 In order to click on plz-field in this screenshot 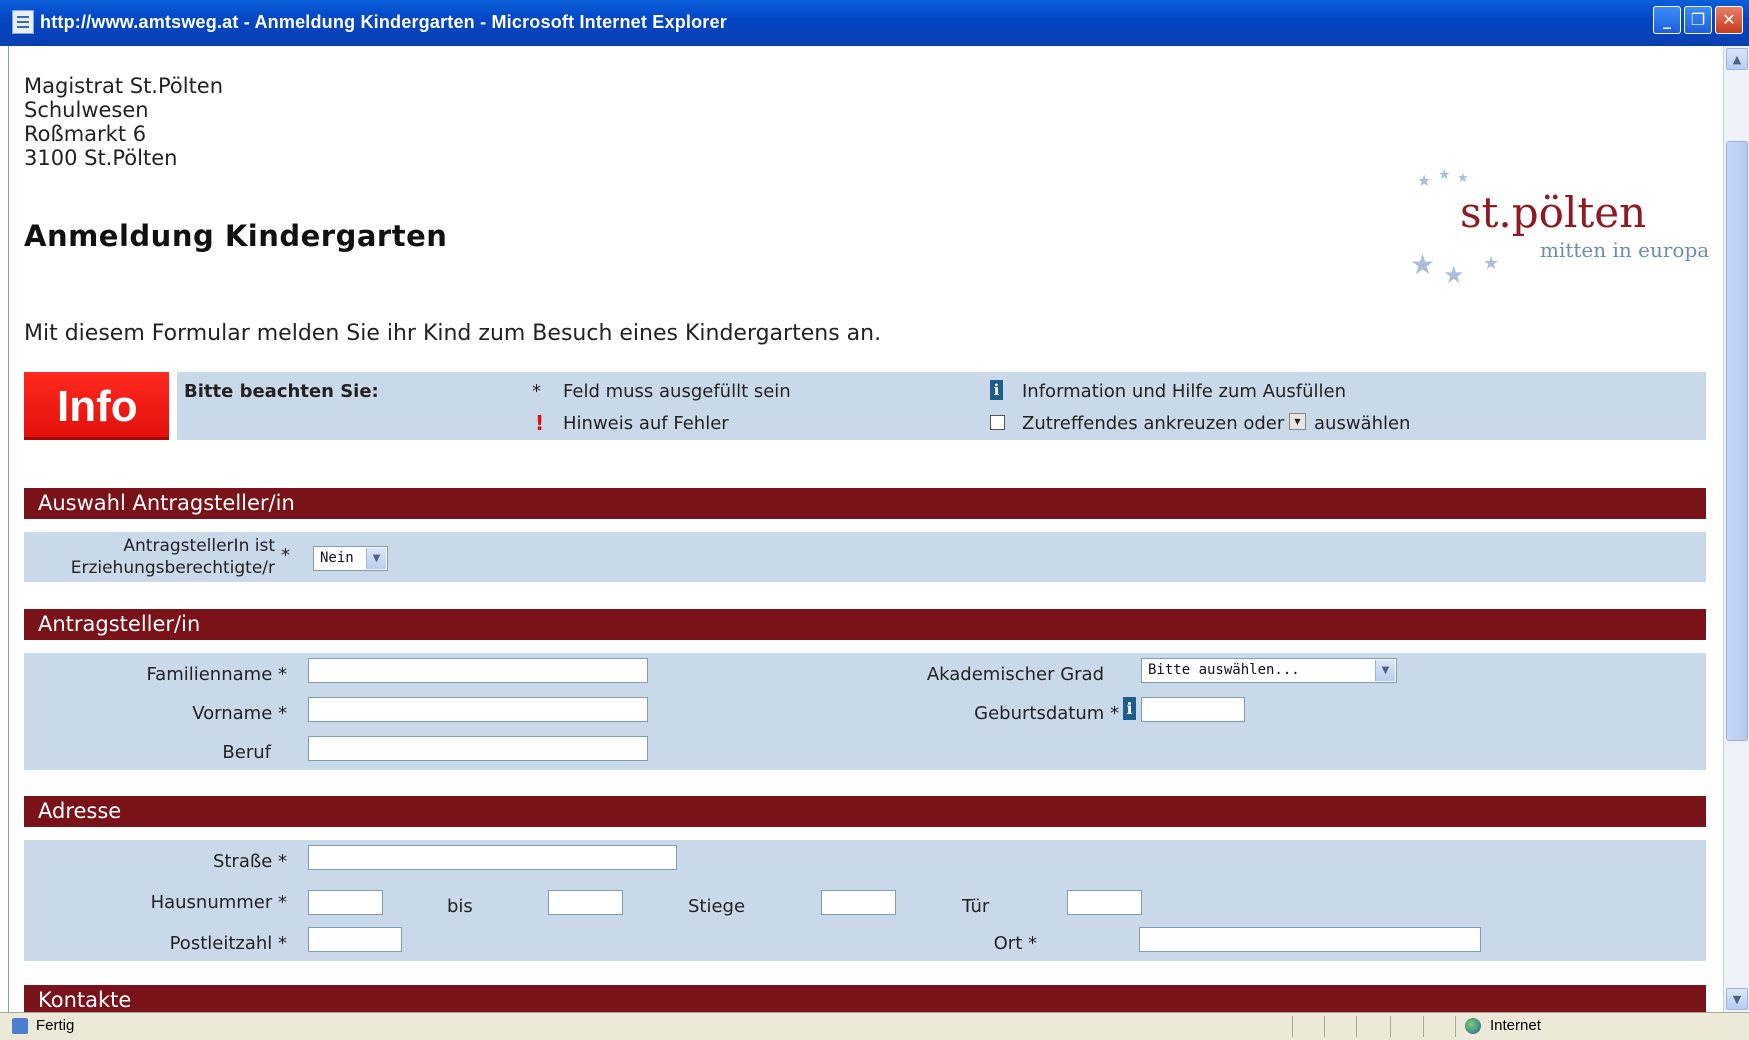, I will do `click(355, 939)`.